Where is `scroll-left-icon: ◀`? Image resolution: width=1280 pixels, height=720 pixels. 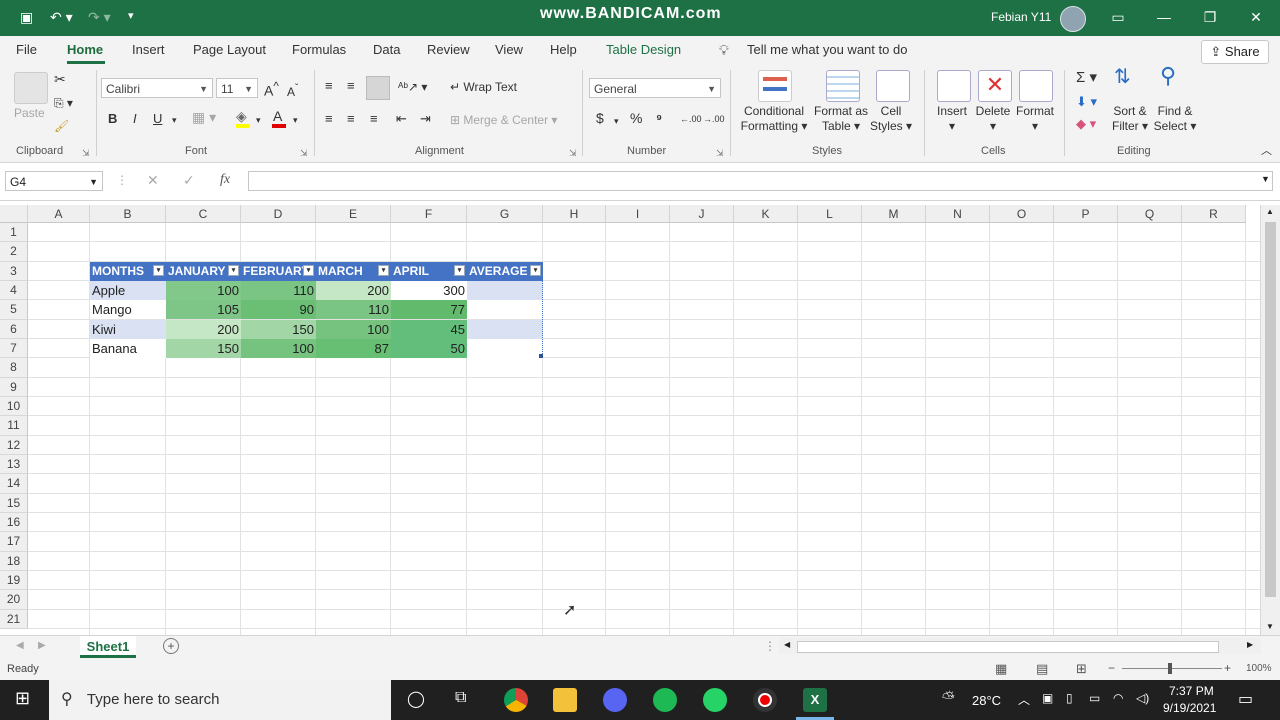
scroll-left-icon: ◀ is located at coordinates (787, 644).